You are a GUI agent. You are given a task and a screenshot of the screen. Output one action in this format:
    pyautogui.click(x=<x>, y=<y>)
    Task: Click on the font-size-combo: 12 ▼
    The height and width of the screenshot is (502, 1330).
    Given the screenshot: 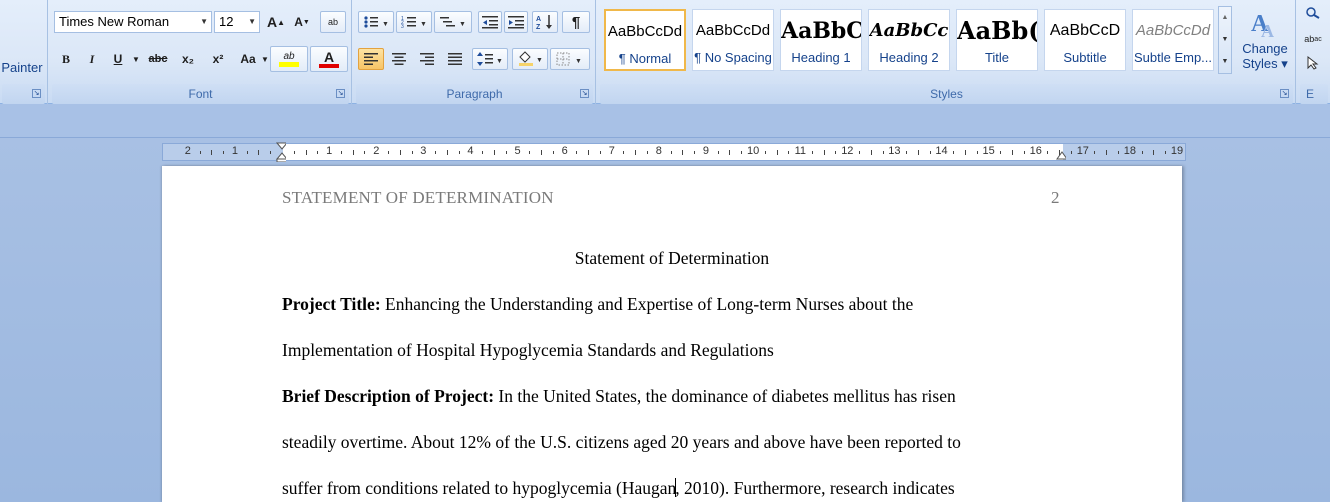 What is the action you would take?
    pyautogui.click(x=237, y=22)
    